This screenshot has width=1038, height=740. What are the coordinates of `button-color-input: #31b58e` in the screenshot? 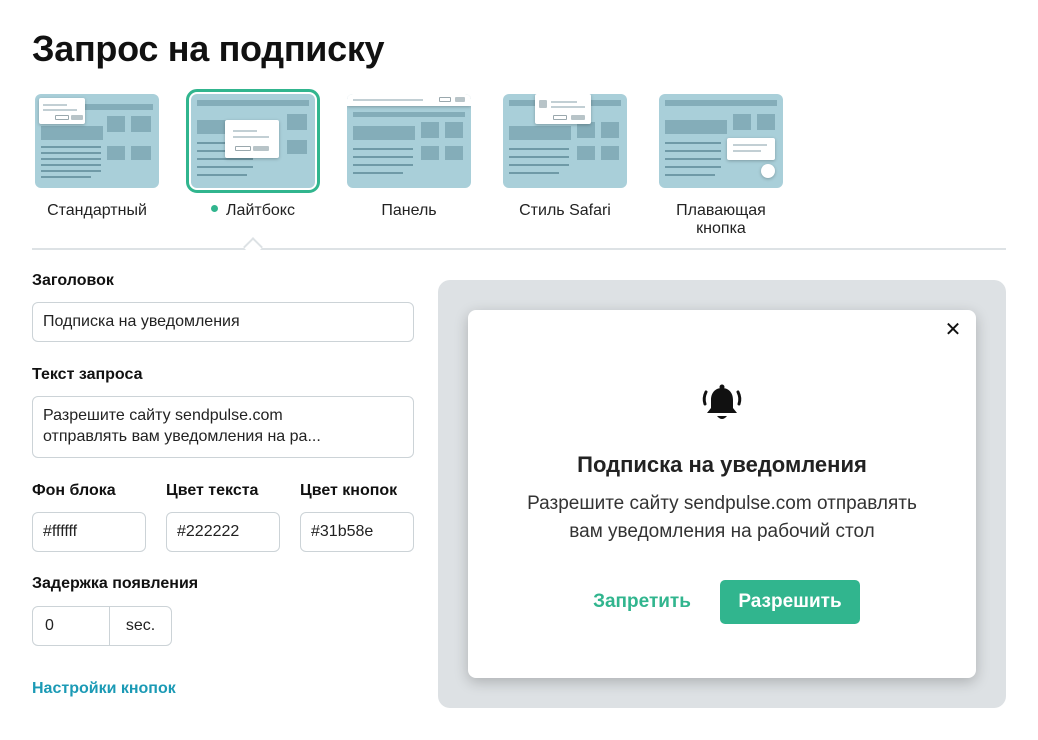 It's located at (357, 532).